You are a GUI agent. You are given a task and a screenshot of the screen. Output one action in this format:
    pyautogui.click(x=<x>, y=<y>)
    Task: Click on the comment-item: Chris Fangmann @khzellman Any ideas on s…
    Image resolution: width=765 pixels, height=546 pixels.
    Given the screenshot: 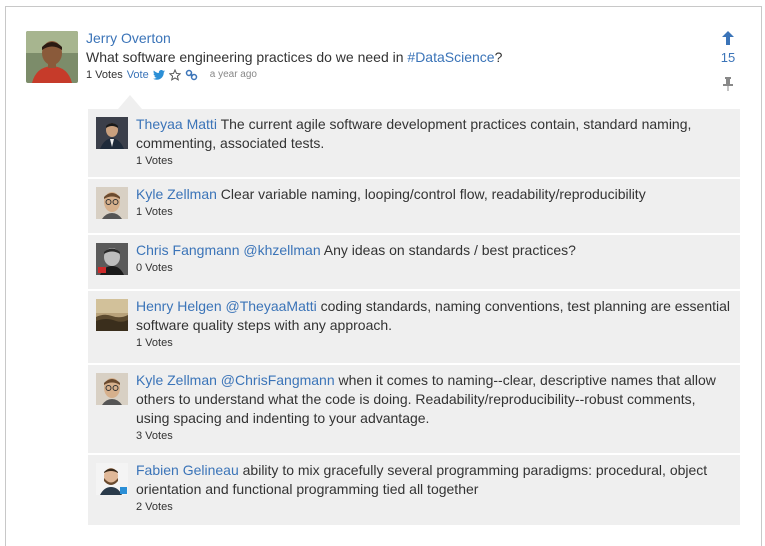 What is the action you would take?
    pyautogui.click(x=414, y=262)
    